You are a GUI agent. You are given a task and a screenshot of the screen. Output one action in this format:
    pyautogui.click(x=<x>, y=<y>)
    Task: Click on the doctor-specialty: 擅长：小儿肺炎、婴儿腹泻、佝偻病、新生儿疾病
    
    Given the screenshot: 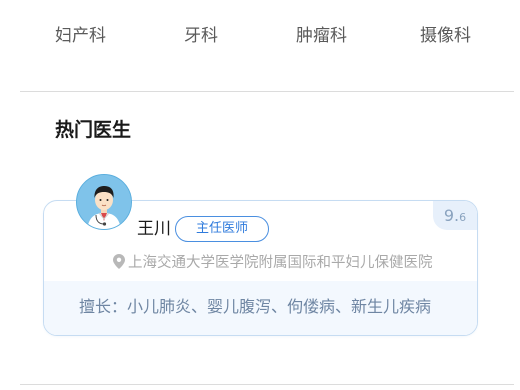 What is the action you would take?
    pyautogui.click(x=255, y=306)
    